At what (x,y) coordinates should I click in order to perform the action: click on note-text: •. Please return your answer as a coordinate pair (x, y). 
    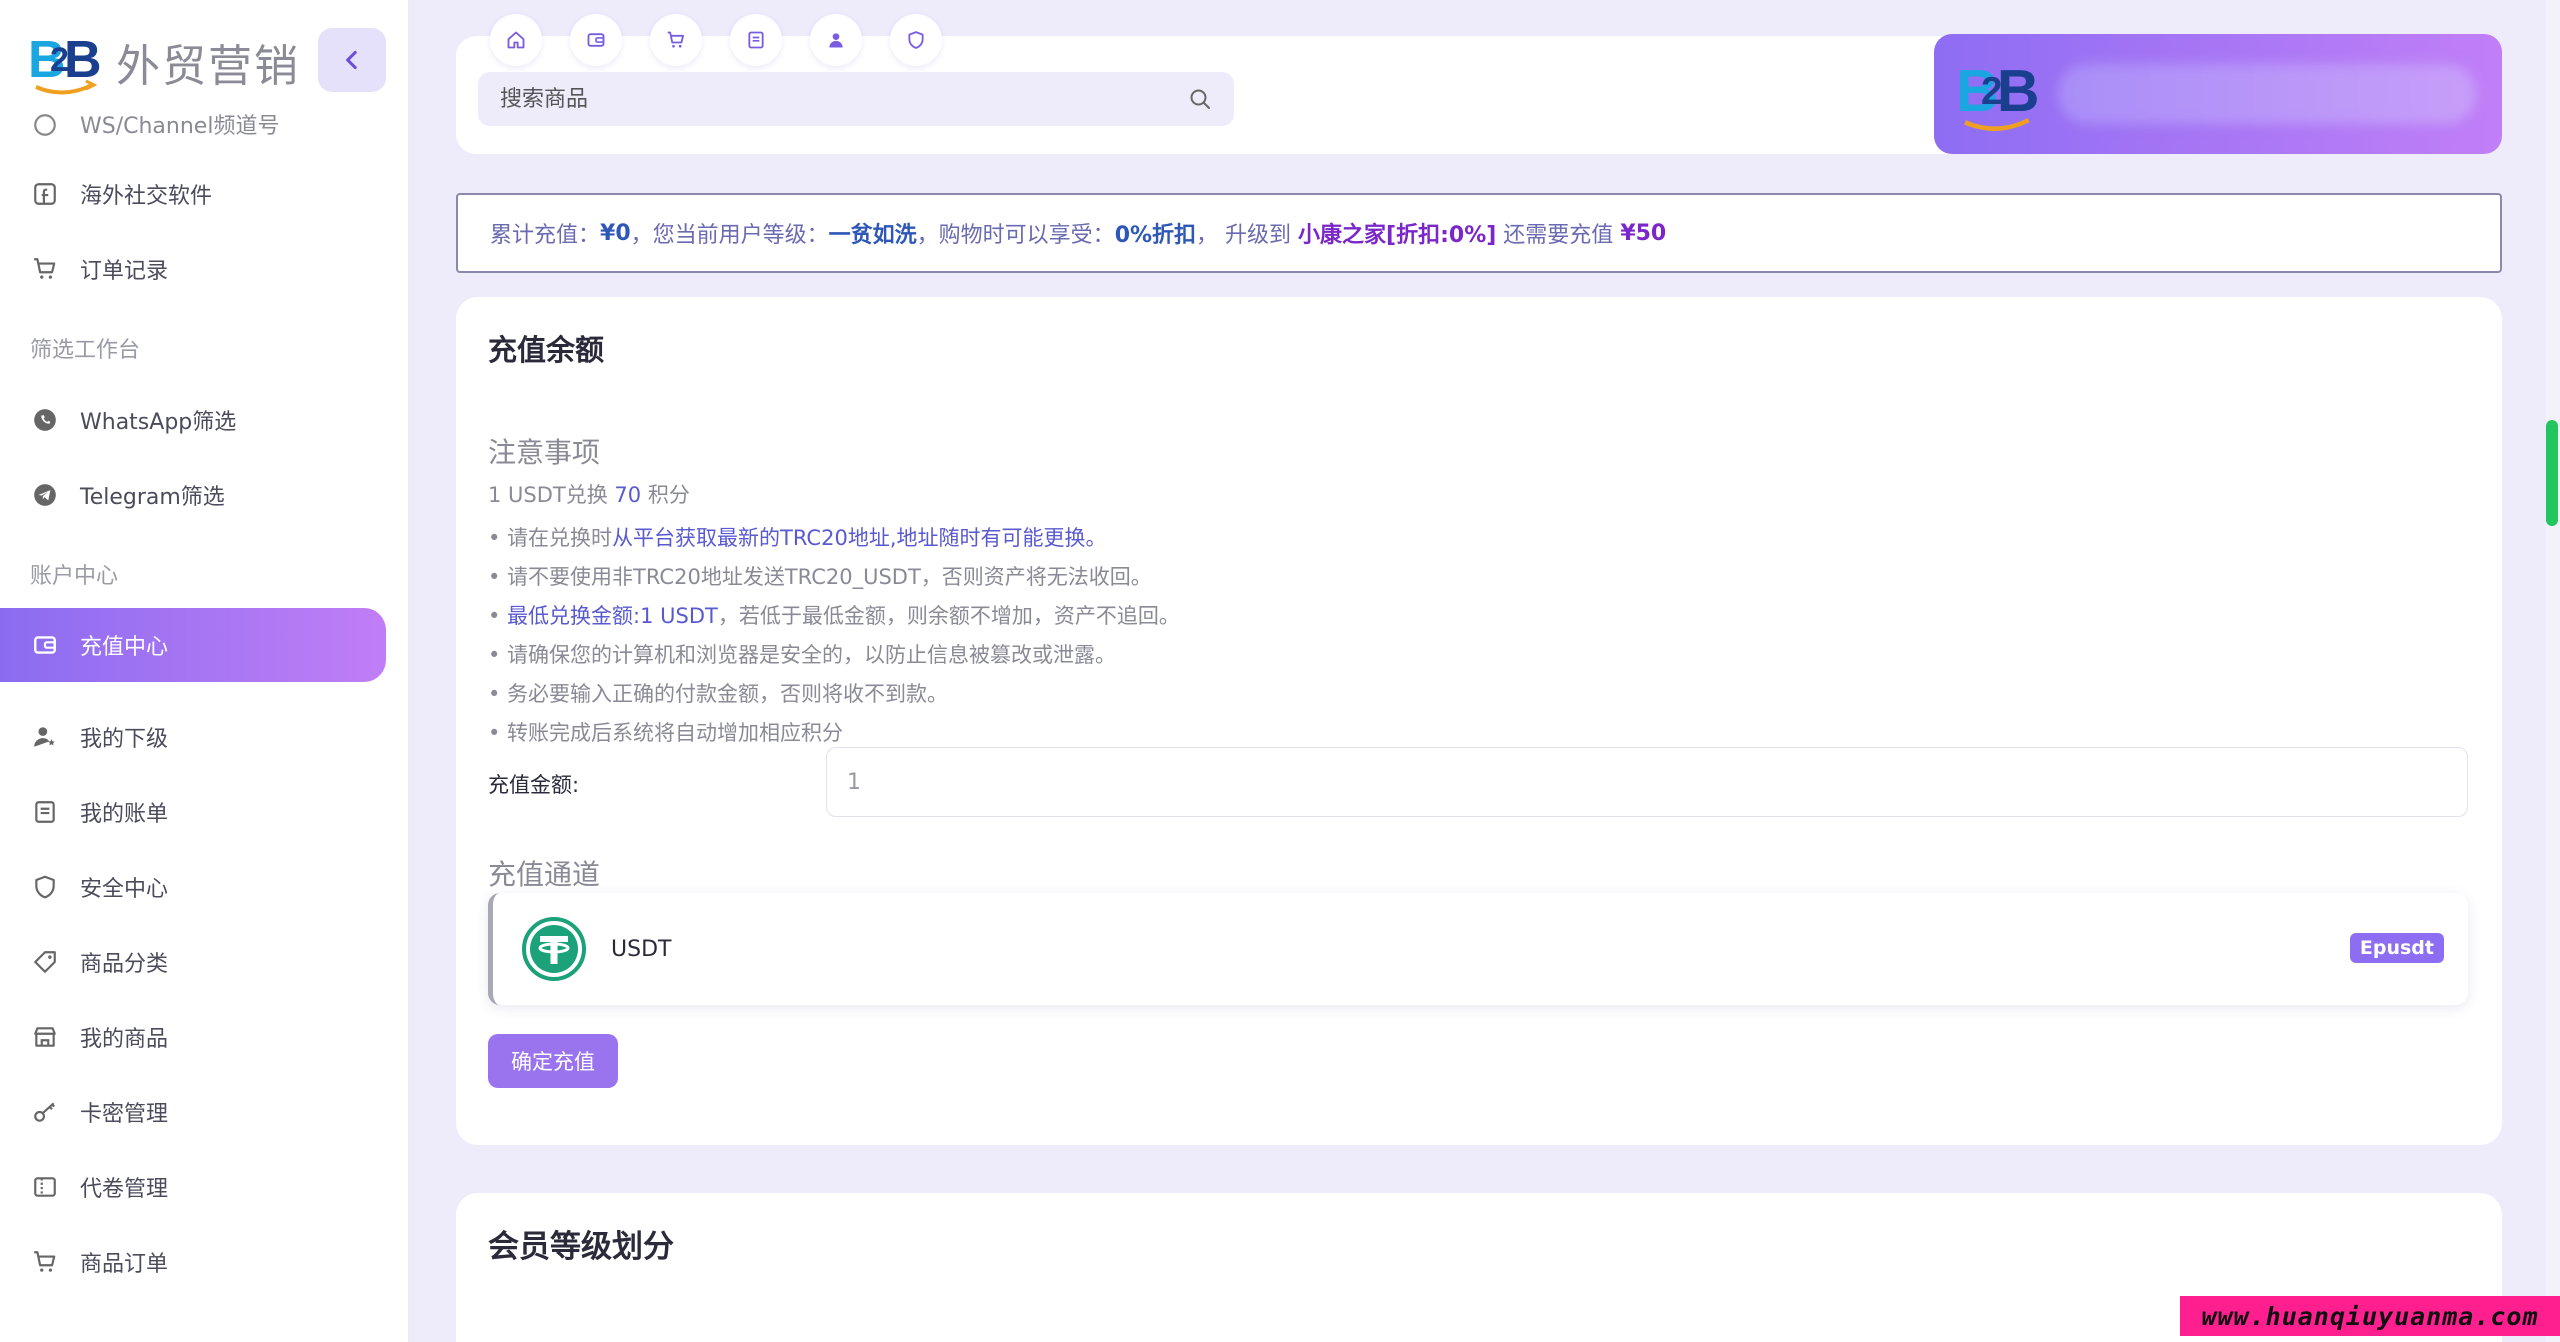
    Looking at the image, I should click on (498, 616).